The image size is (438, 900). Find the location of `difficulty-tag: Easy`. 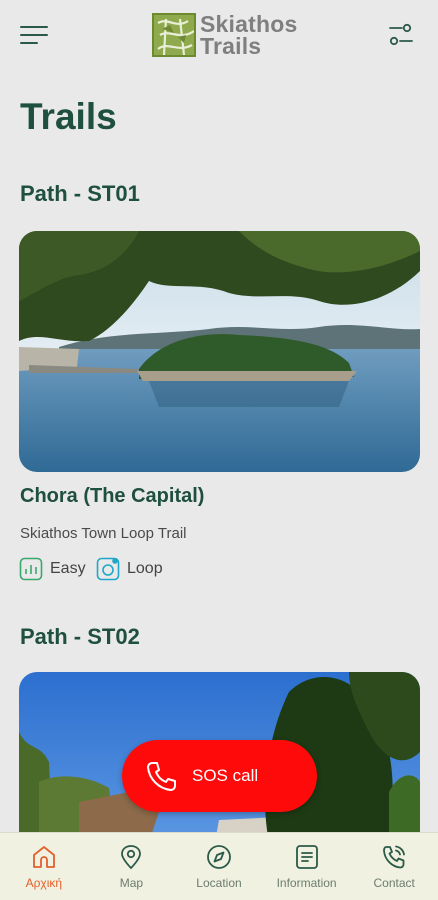

difficulty-tag: Easy is located at coordinates (52, 569).